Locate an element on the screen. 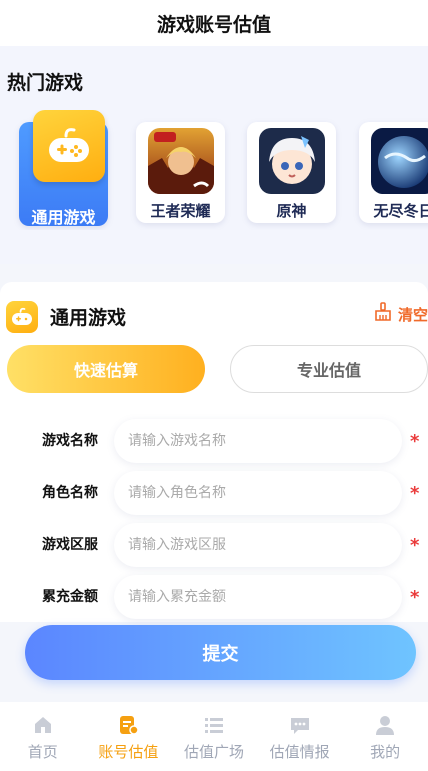 This screenshot has height=771, width=428. bottom-tab-bar: 首页 账号估值 估值广场 估值情报 我的 is located at coordinates (214, 736).